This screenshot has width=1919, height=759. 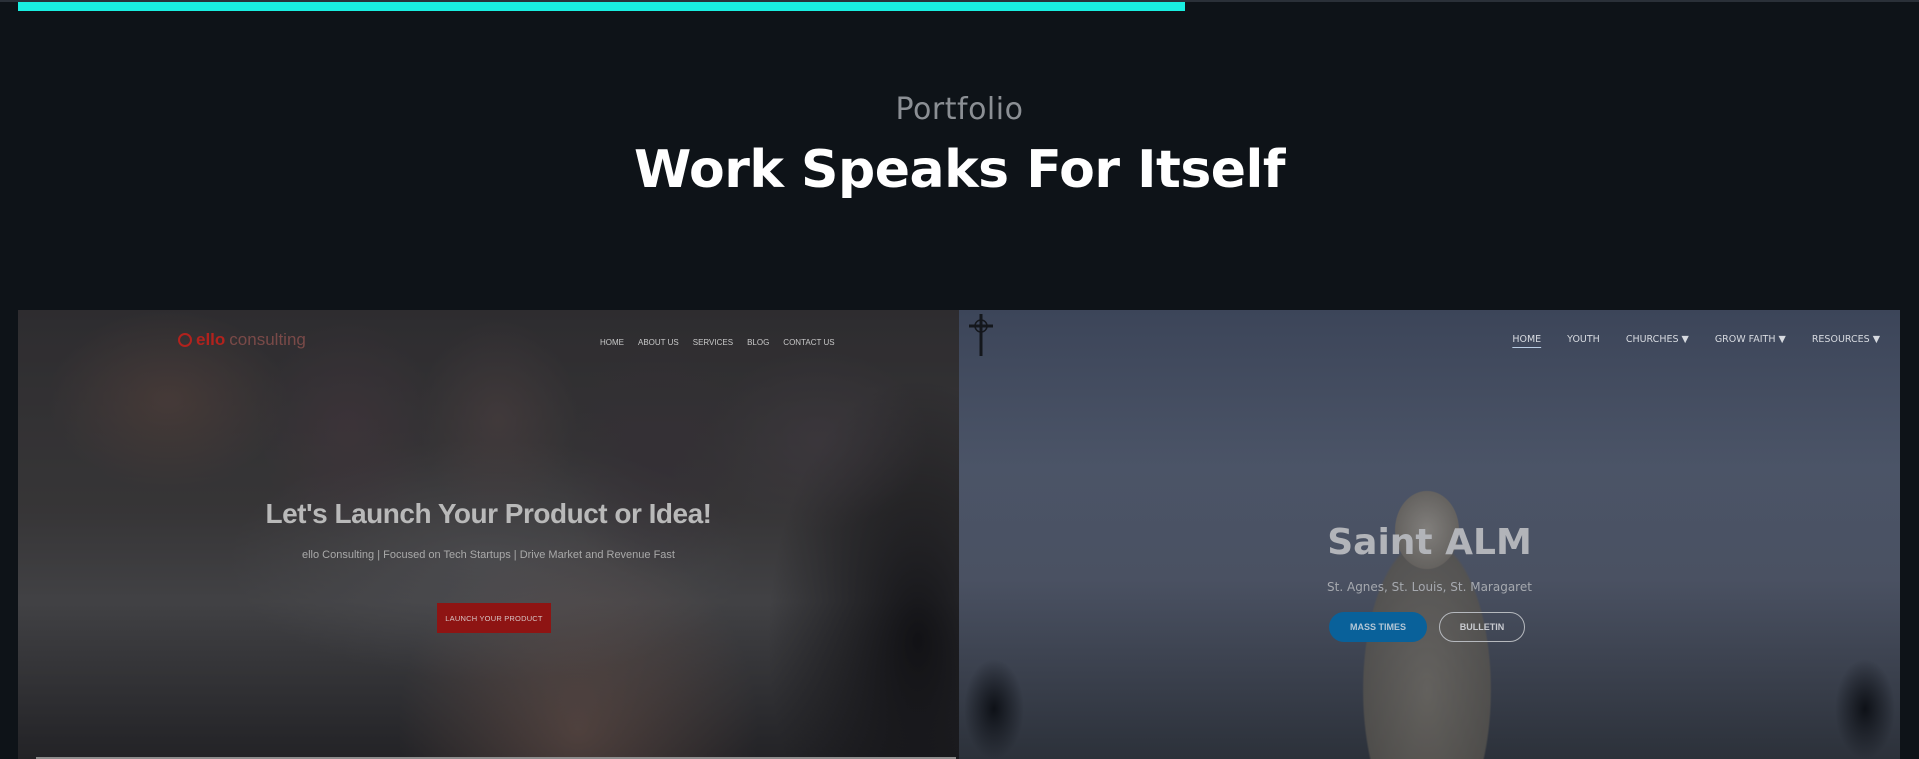 I want to click on ello-nav-item: CONTACT US, so click(x=809, y=342).